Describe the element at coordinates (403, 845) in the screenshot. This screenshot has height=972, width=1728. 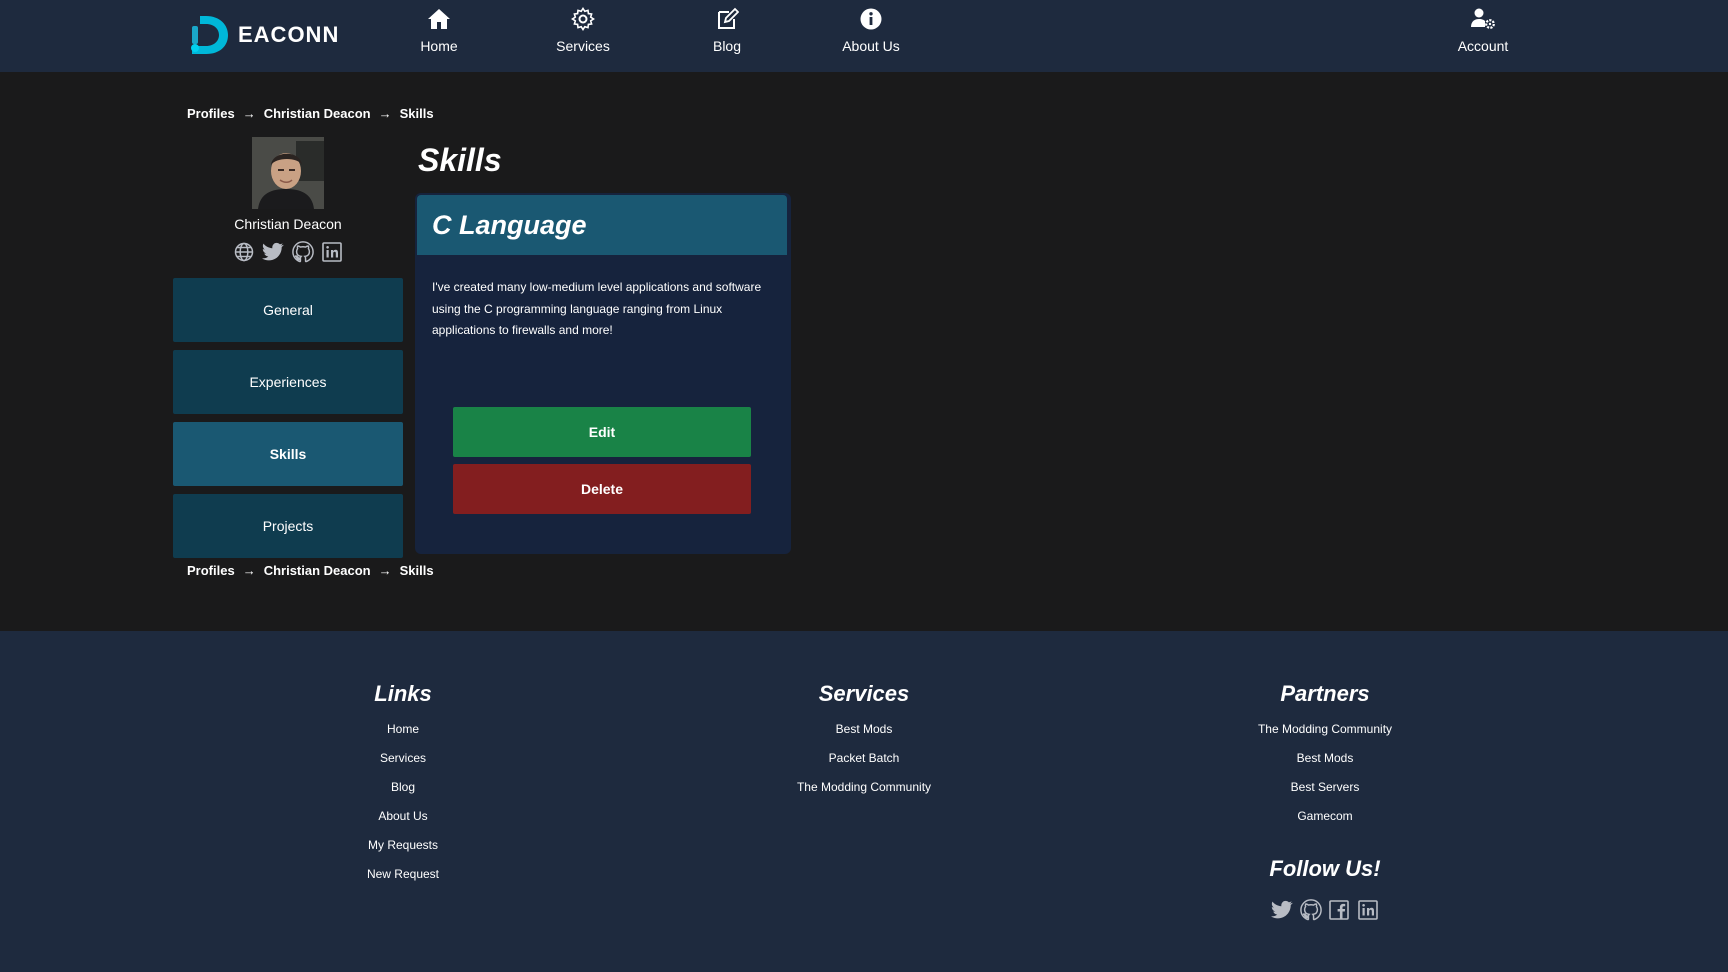
I see `footer-link-my-requests: My Requests` at that location.